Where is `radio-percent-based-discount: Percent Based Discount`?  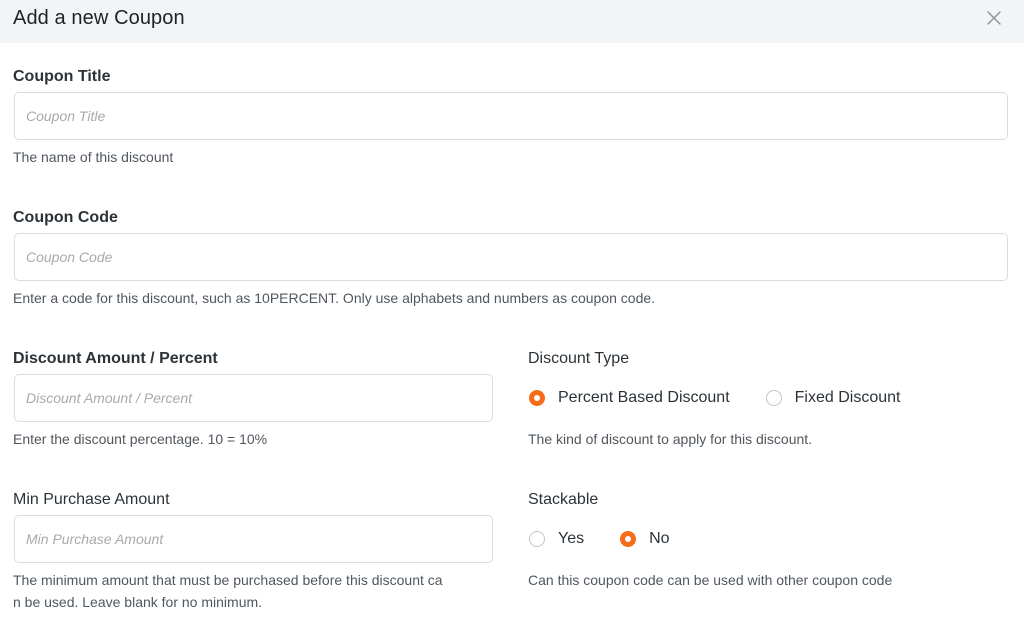 radio-percent-based-discount: Percent Based Discount is located at coordinates (629, 398).